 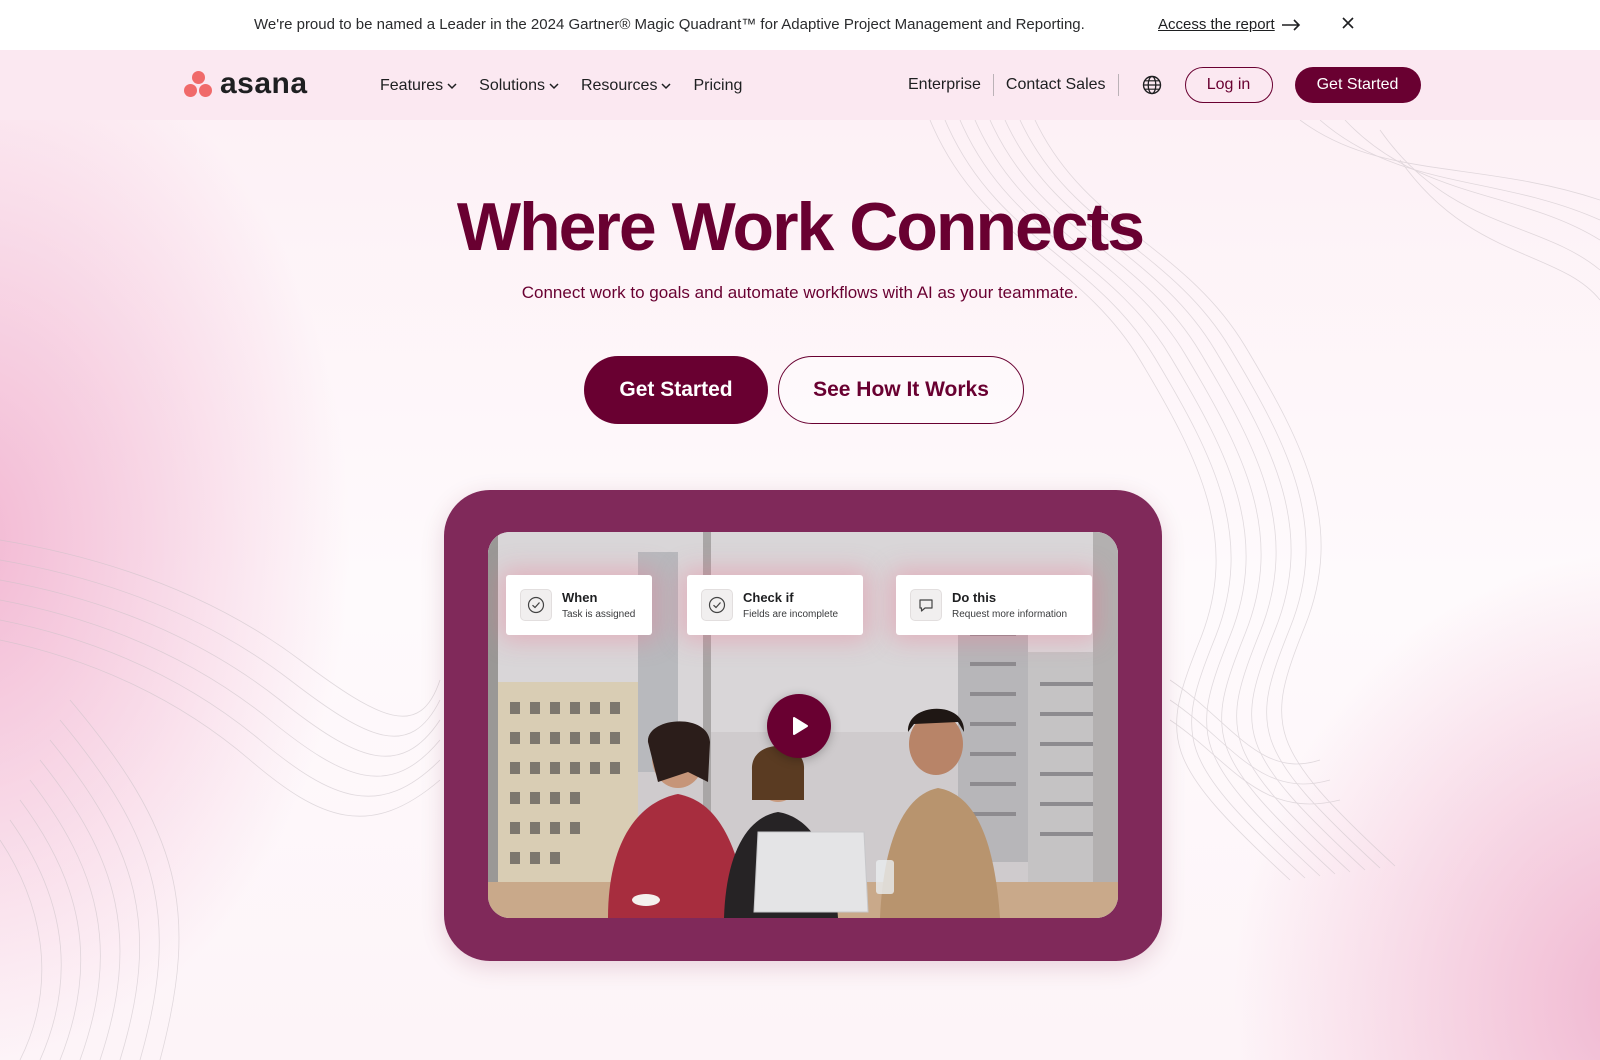 I want to click on enterprise-link: Enterprise, so click(x=944, y=85).